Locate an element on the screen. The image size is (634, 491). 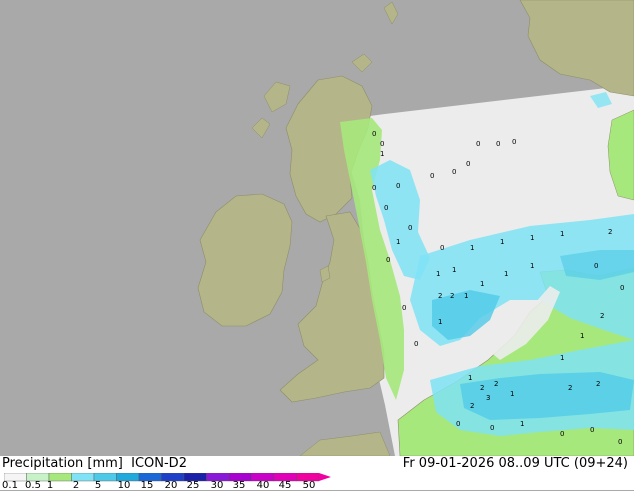
legend-label: 45 is located at coordinates (285, 485).